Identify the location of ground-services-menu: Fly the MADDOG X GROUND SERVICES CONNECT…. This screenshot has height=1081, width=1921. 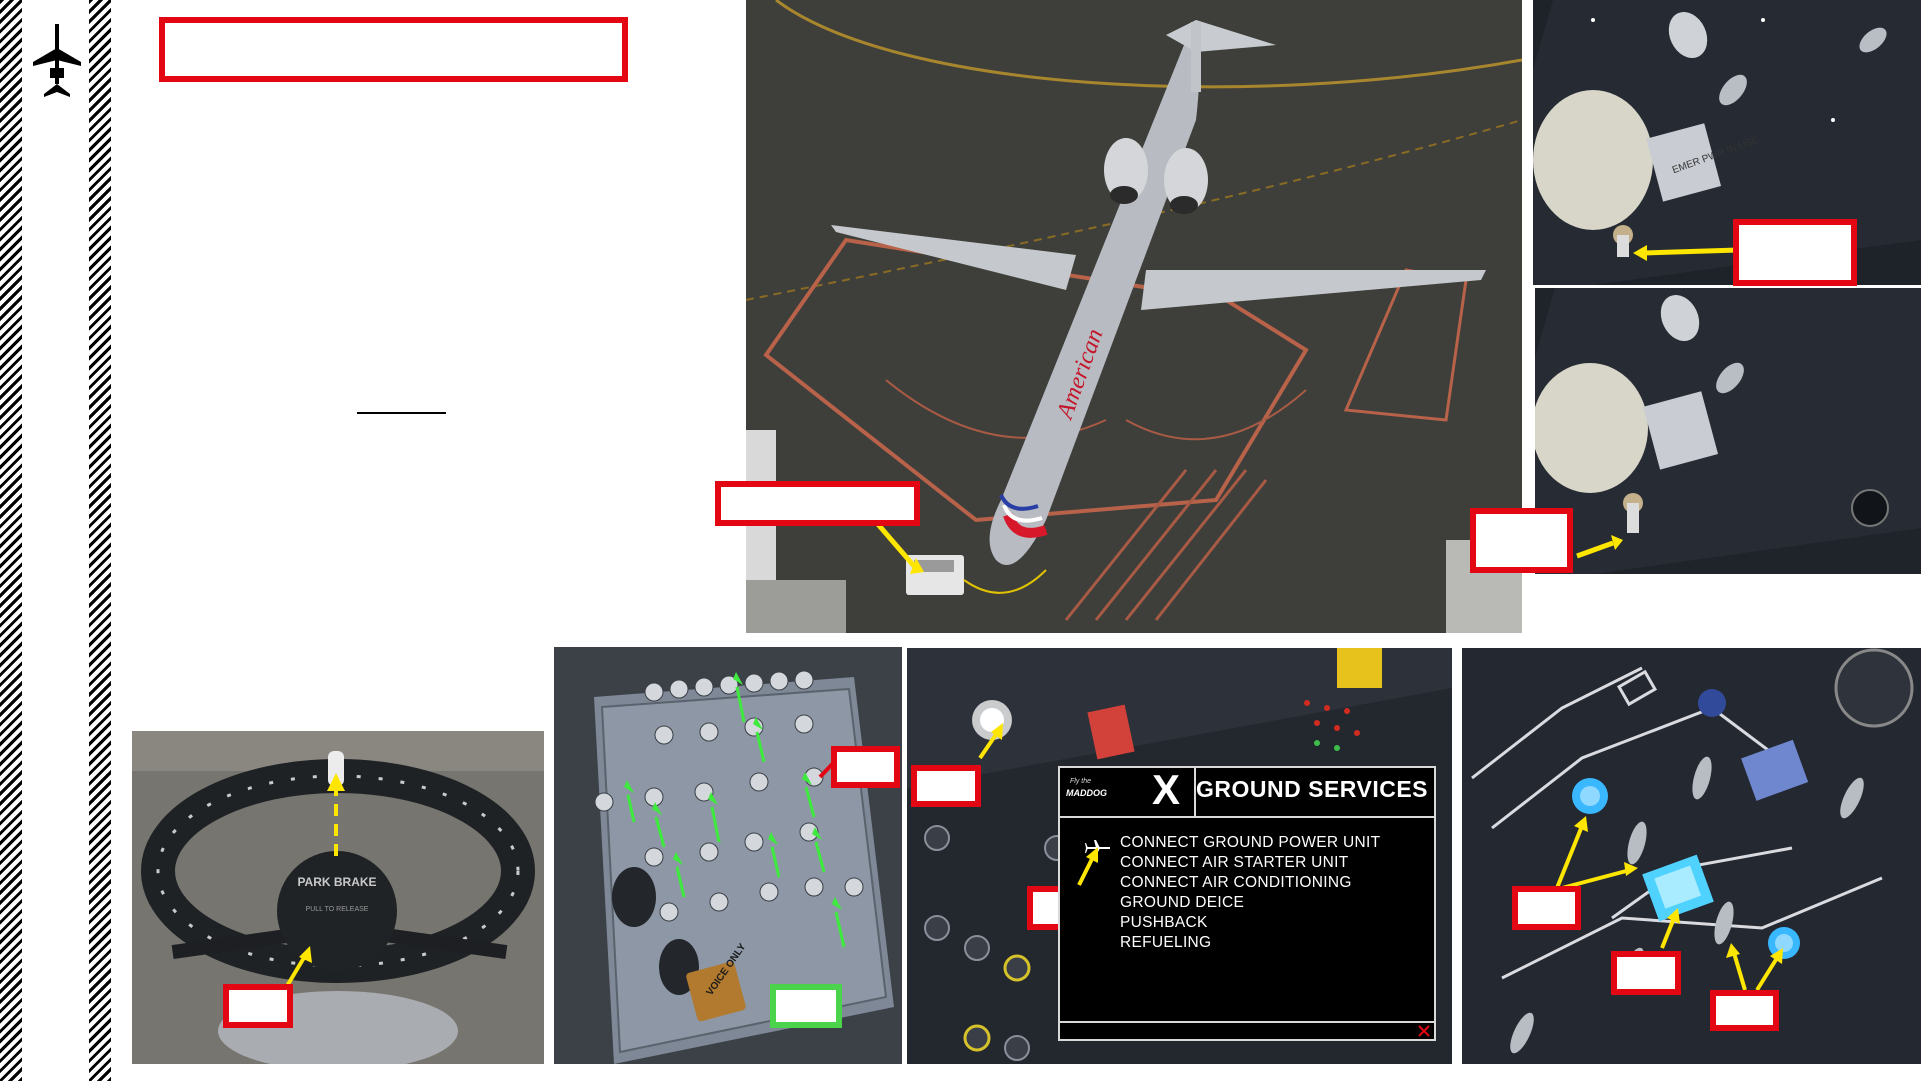
(1247, 903).